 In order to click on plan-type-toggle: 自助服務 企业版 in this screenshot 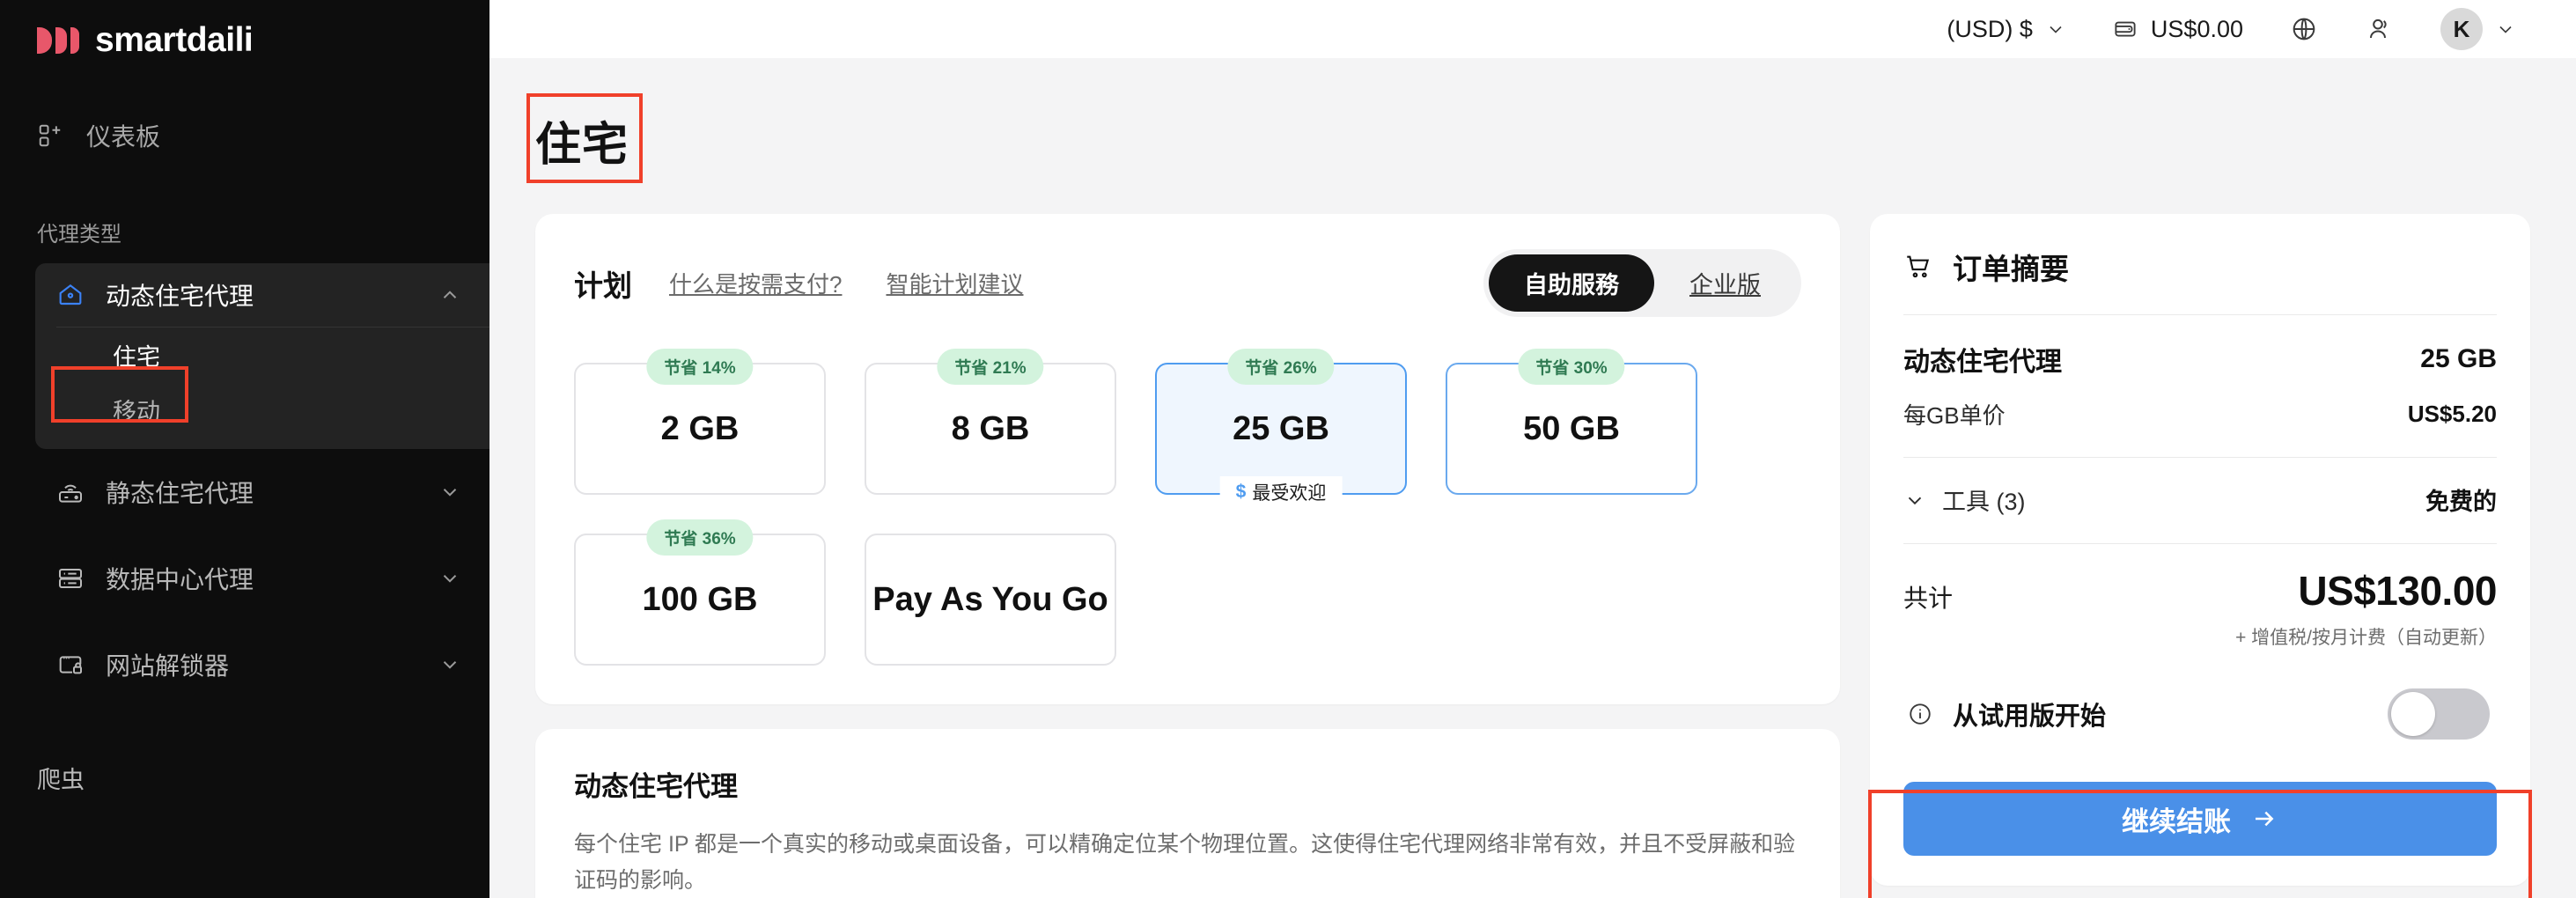, I will do `click(1642, 283)`.